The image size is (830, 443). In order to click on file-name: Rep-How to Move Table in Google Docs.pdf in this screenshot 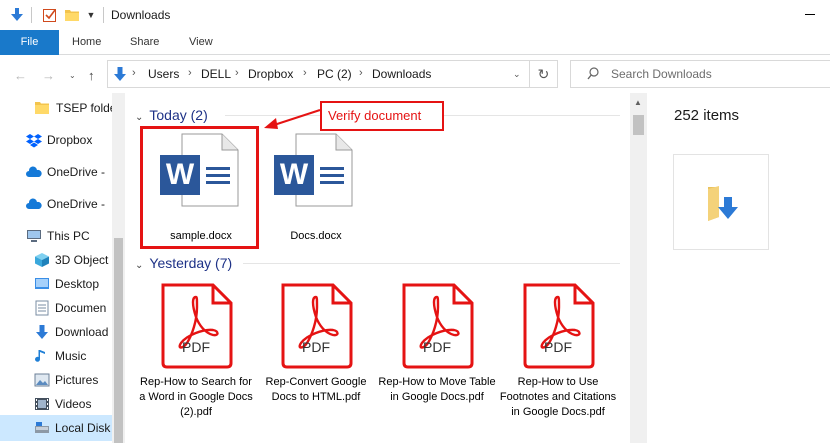, I will do `click(437, 389)`.